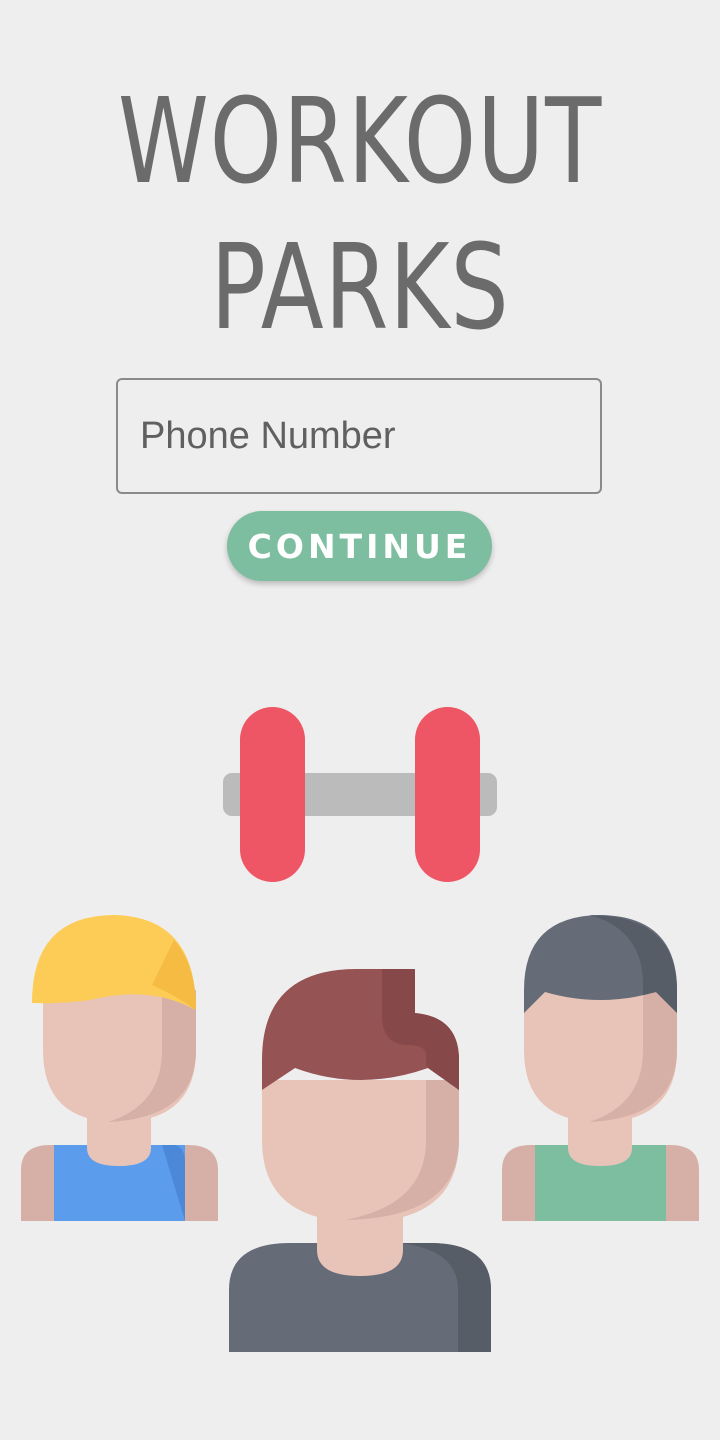  What do you see at coordinates (360, 287) in the screenshot?
I see `app-title-line-2: PARKS` at bounding box center [360, 287].